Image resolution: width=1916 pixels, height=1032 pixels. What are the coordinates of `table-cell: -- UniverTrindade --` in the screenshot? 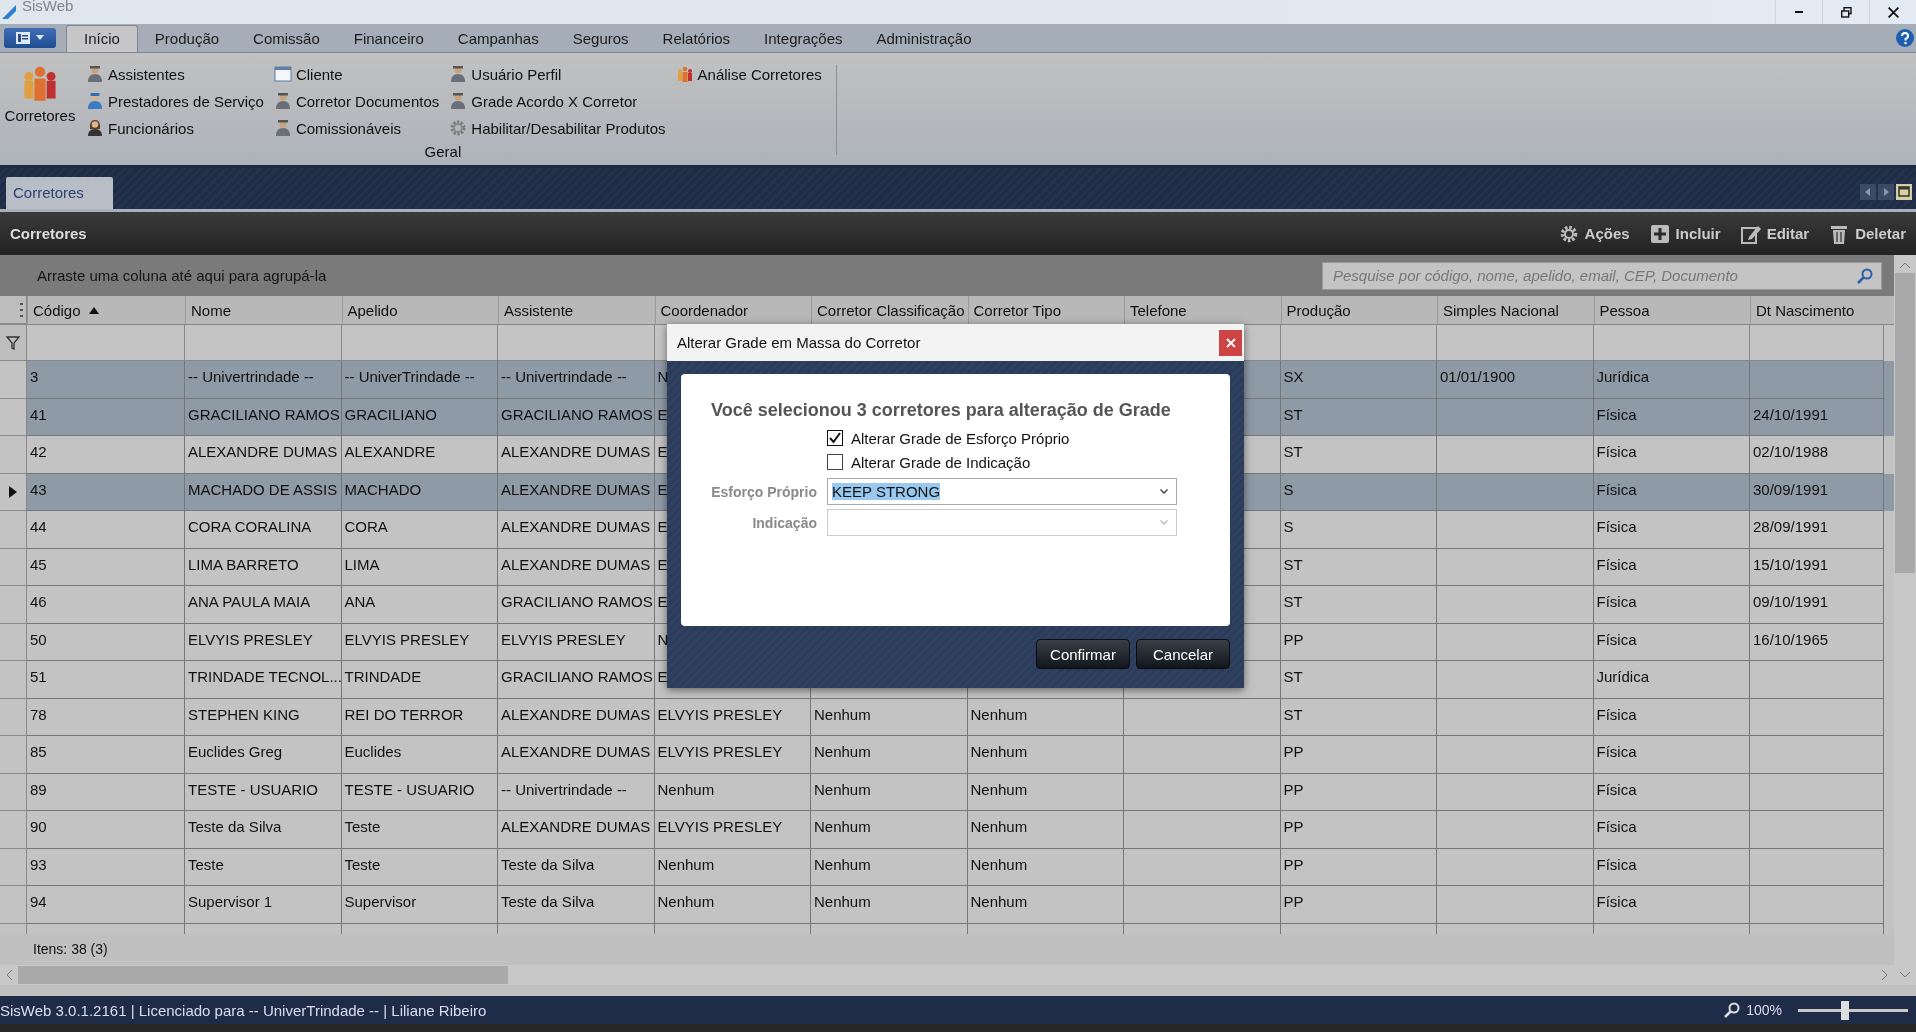 It's located at (419, 380).